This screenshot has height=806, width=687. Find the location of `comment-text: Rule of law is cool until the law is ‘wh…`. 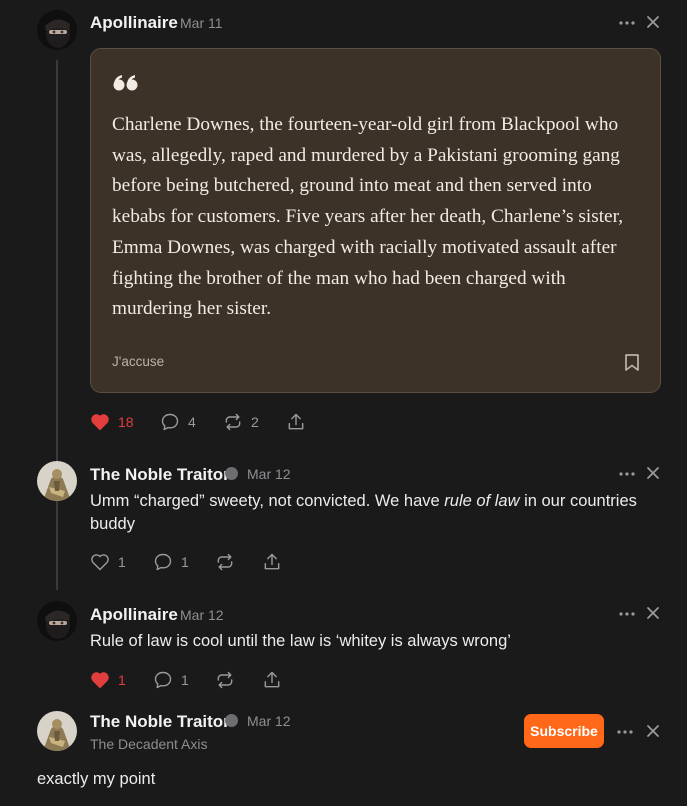

comment-text: Rule of law is cool until the law is ‘wh… is located at coordinates (300, 641).